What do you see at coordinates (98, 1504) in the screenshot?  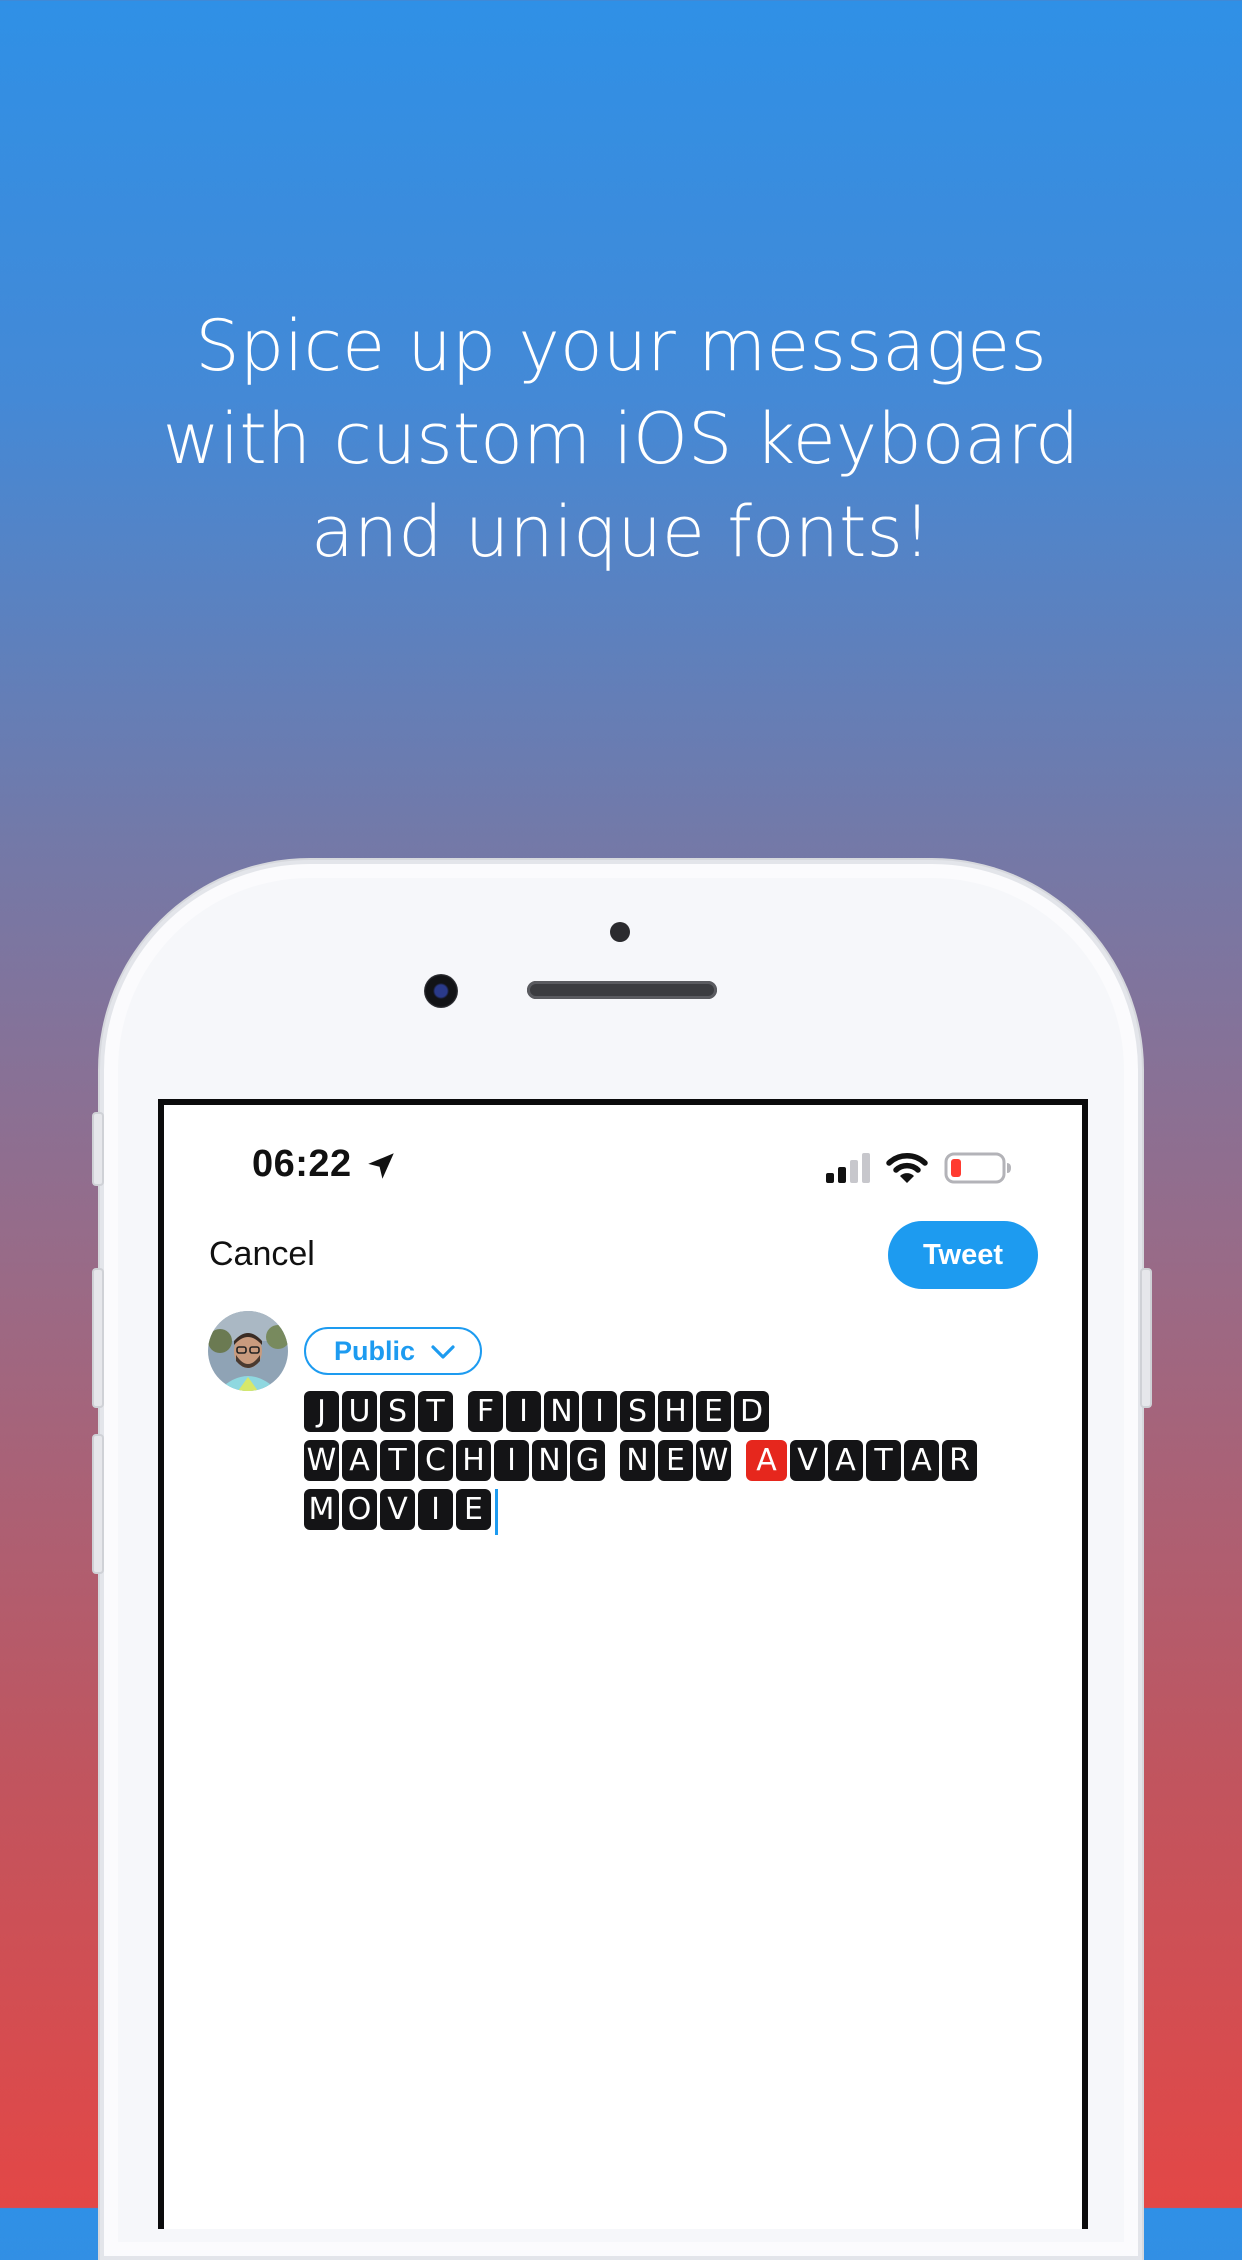 I see `phone-volume-down-button` at bounding box center [98, 1504].